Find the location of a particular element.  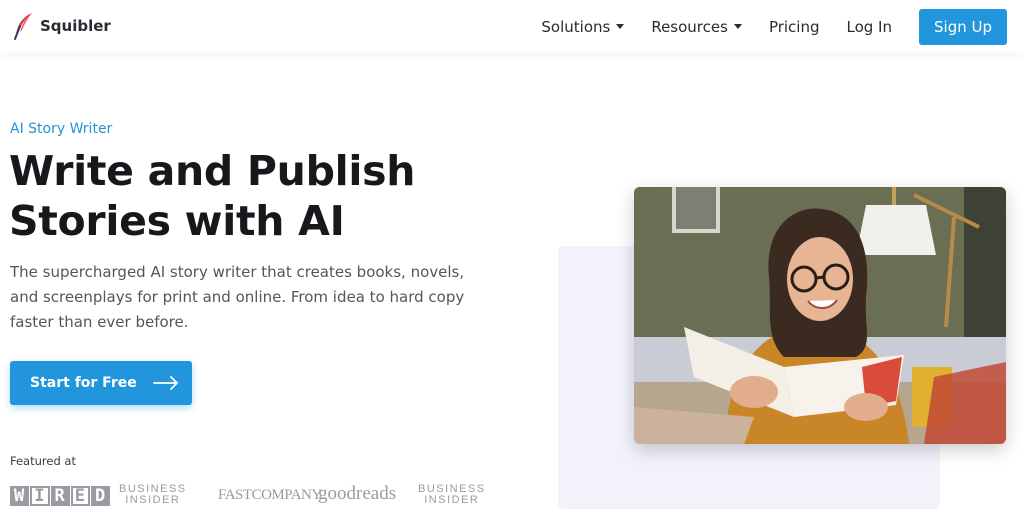

nav-resources: Resources is located at coordinates (696, 27).